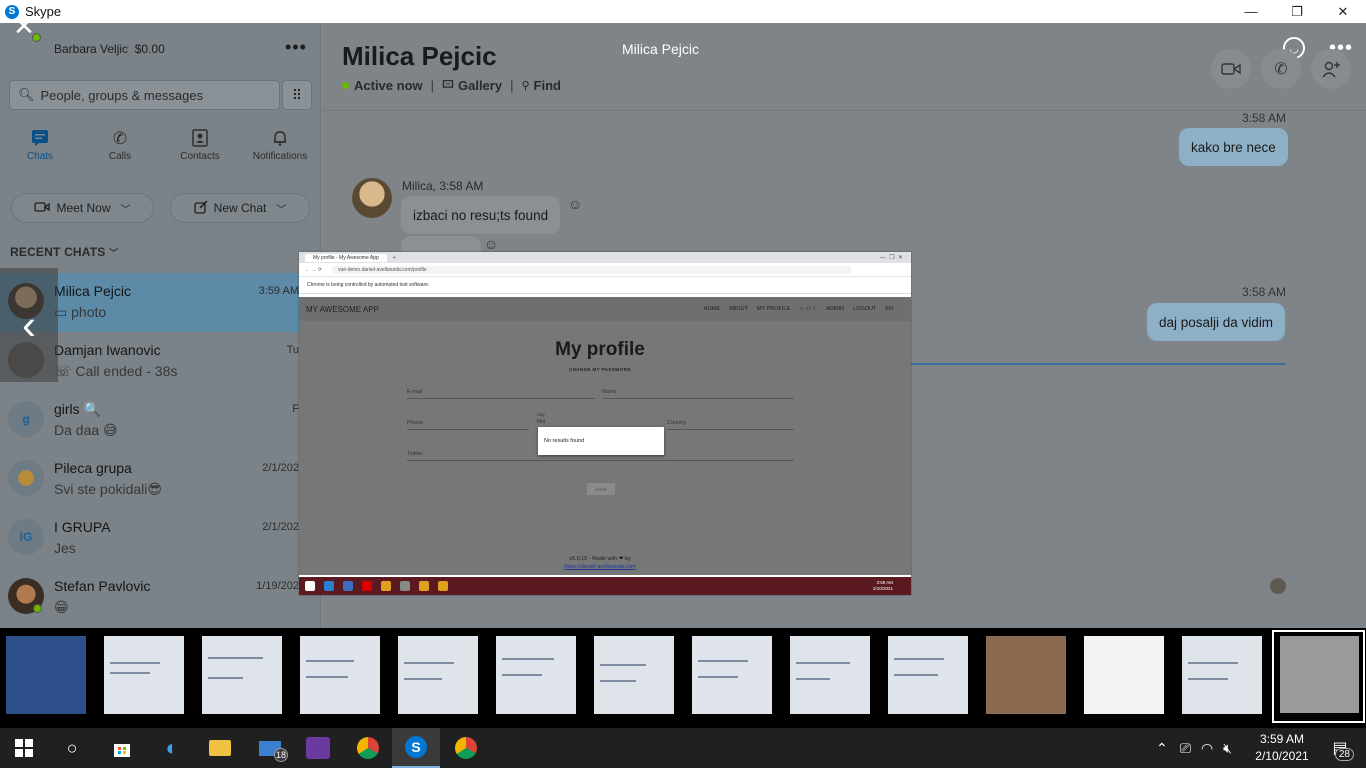  I want to click on search-input: 🔍︎ People, groups & messages, so click(144, 95).